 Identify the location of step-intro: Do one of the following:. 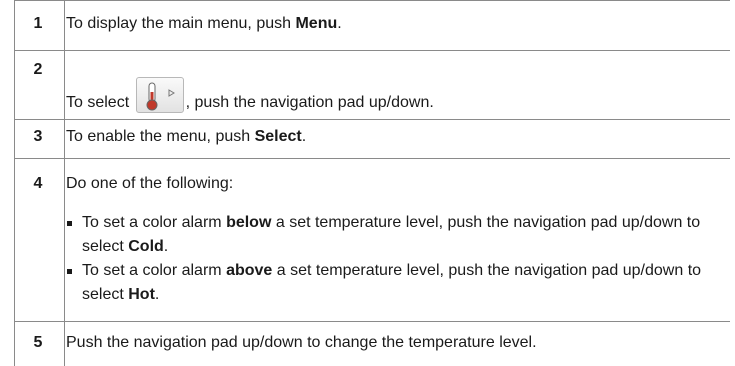
(150, 183).